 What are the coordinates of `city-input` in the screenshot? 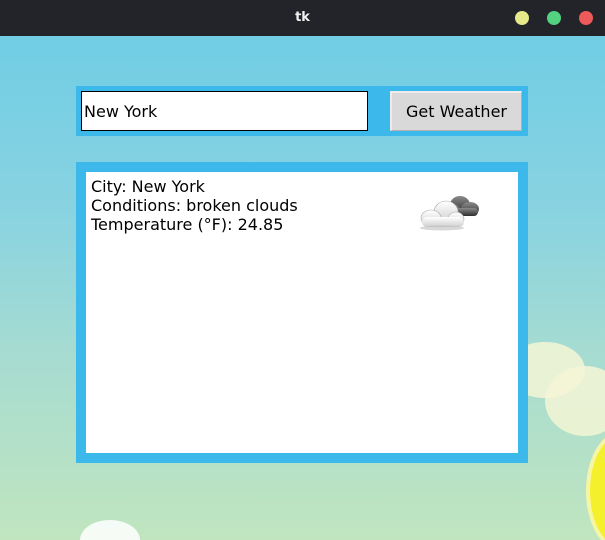 It's located at (224, 111).